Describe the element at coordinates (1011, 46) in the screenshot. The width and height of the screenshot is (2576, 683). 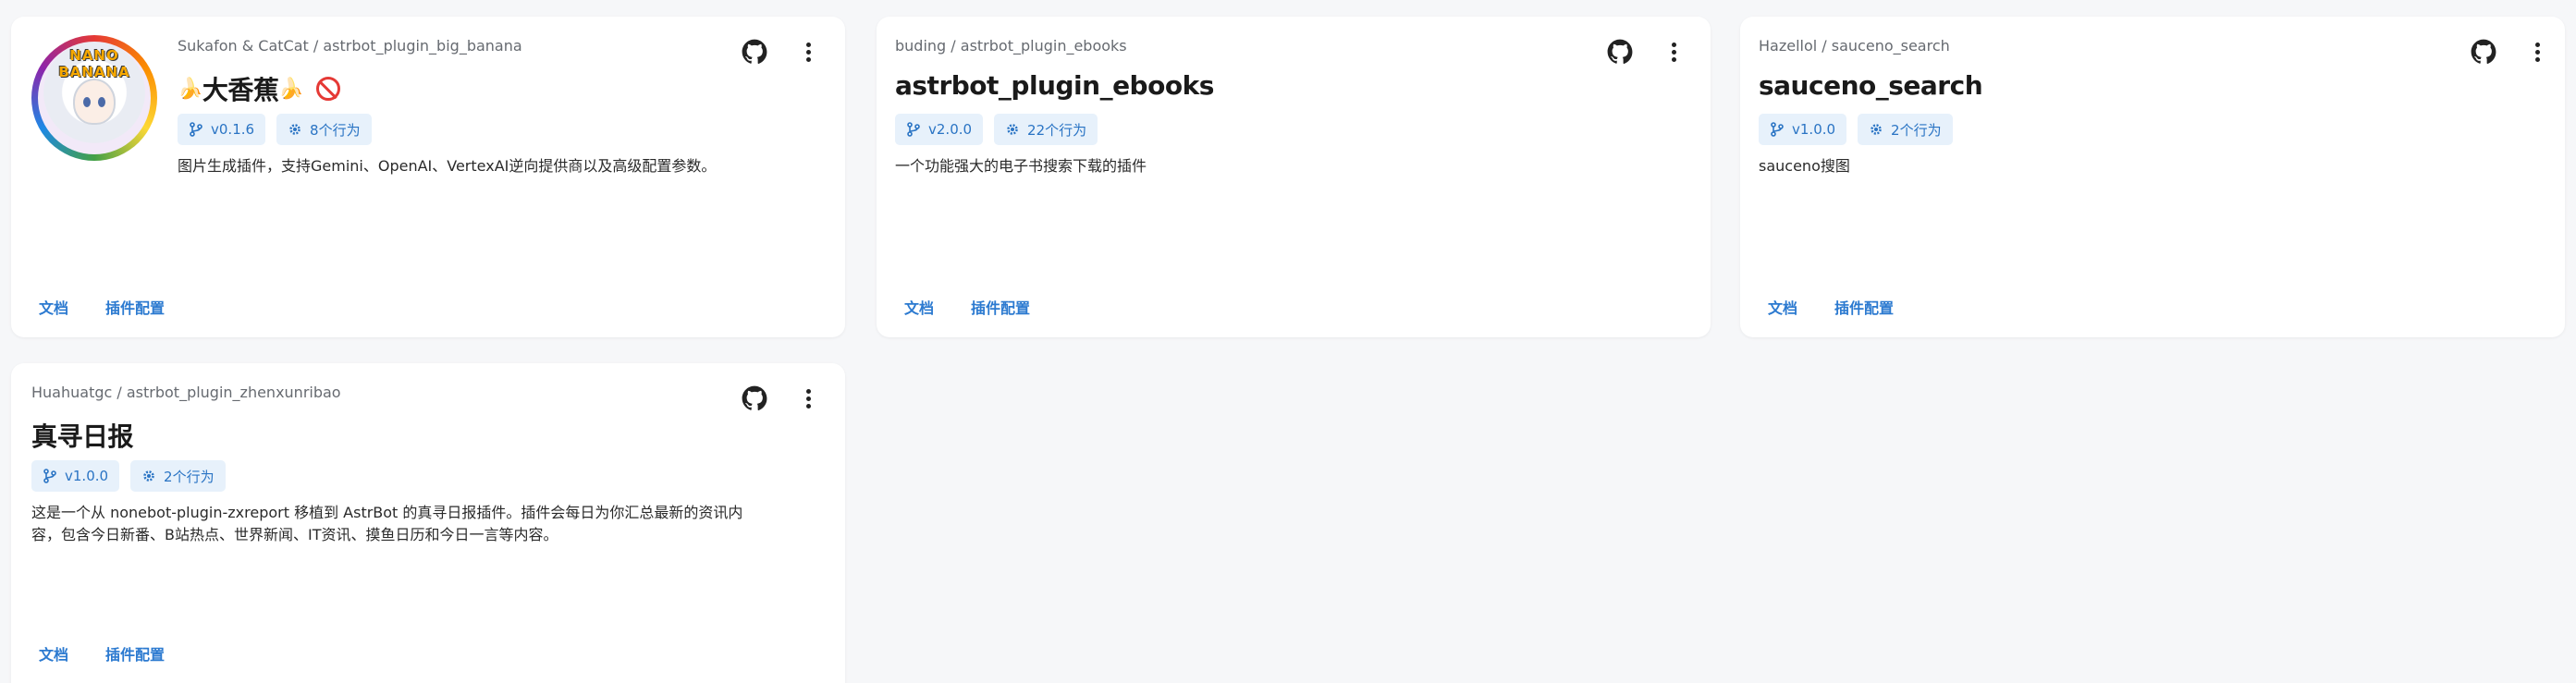
I see `plugin-owner: buding / astrbot_plugin_ebooks` at that location.